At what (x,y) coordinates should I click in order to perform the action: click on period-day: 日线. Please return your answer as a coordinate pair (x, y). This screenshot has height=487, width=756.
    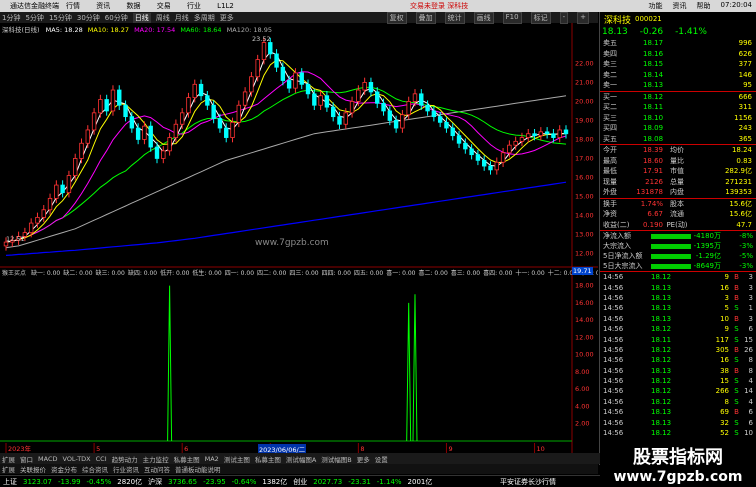
    Looking at the image, I should click on (141, 17).